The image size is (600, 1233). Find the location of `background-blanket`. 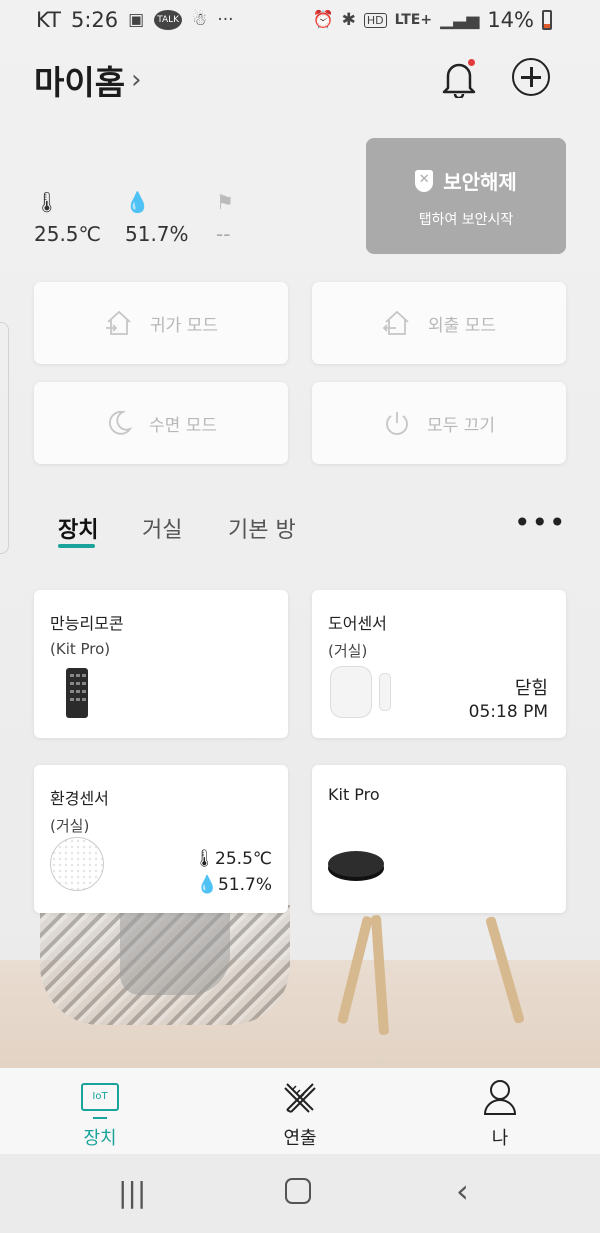

background-blanket is located at coordinates (175, 950).